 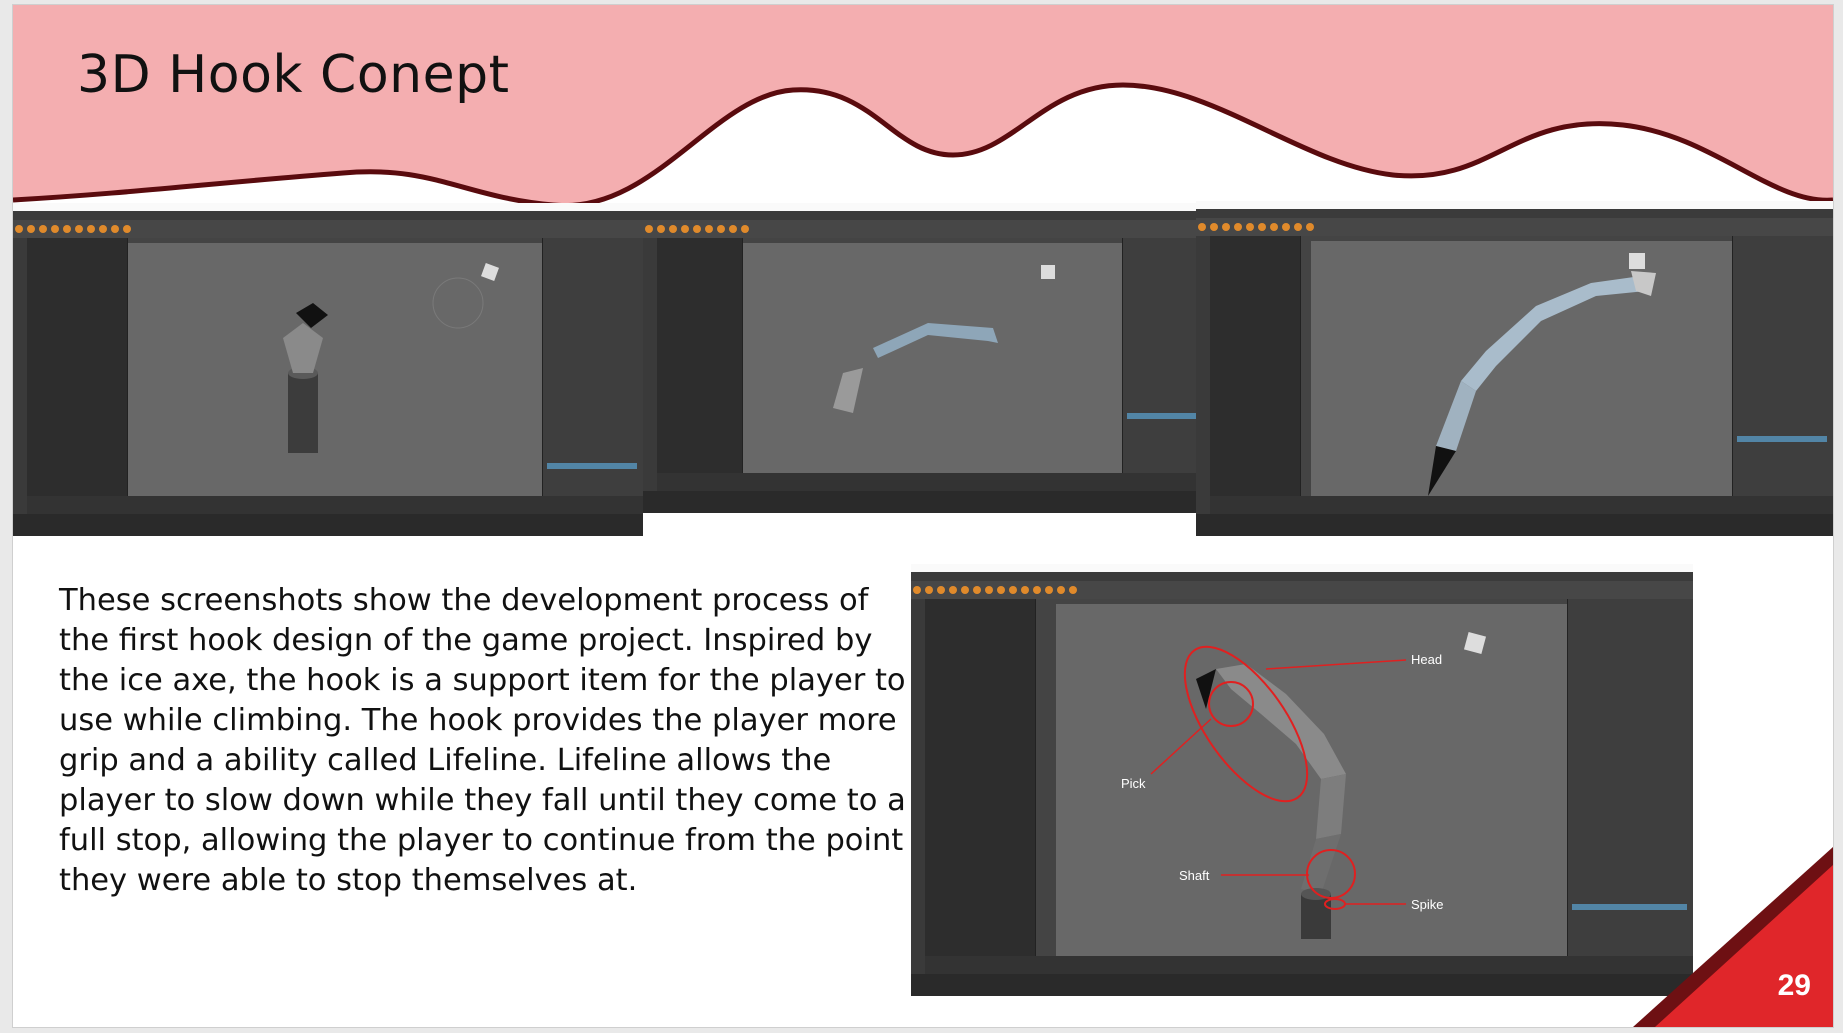 What do you see at coordinates (1231, 704) in the screenshot?
I see `pick-highlight-ring` at bounding box center [1231, 704].